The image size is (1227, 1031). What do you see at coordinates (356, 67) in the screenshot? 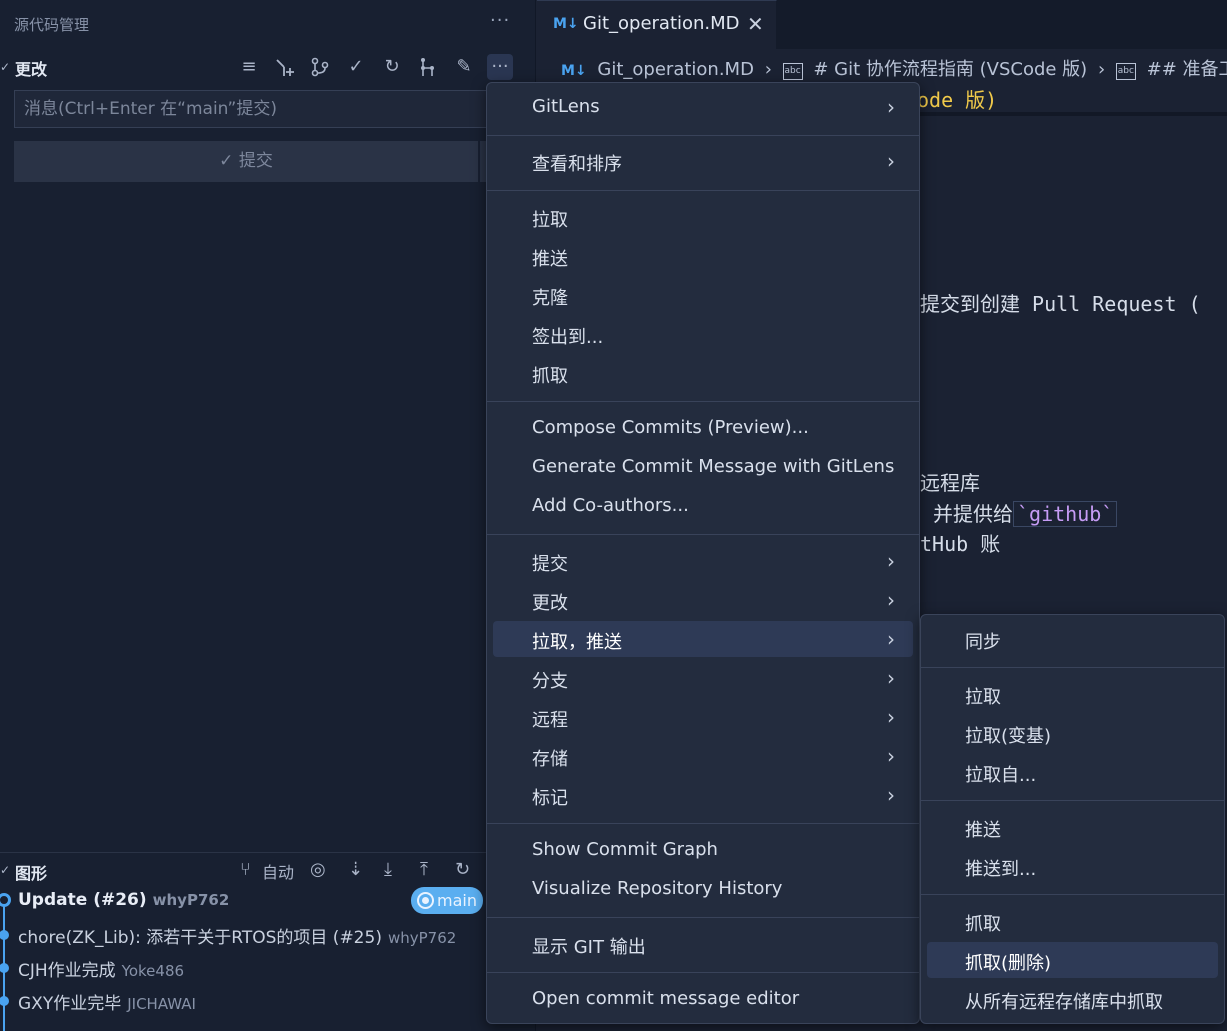
I see `commit-check-icon: ✓` at bounding box center [356, 67].